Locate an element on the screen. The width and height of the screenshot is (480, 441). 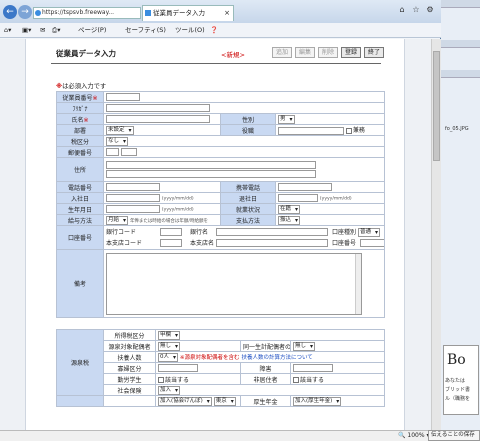
label-position: 役職 is located at coordinates (248, 130).